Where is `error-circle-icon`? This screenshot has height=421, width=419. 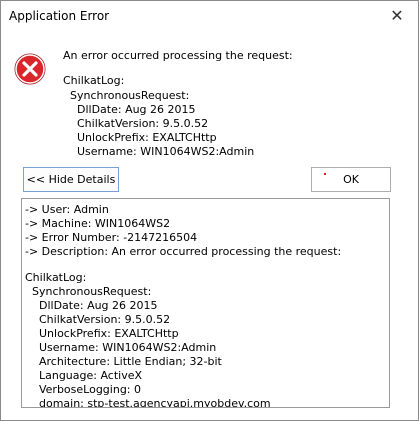
error-circle-icon is located at coordinates (30, 69).